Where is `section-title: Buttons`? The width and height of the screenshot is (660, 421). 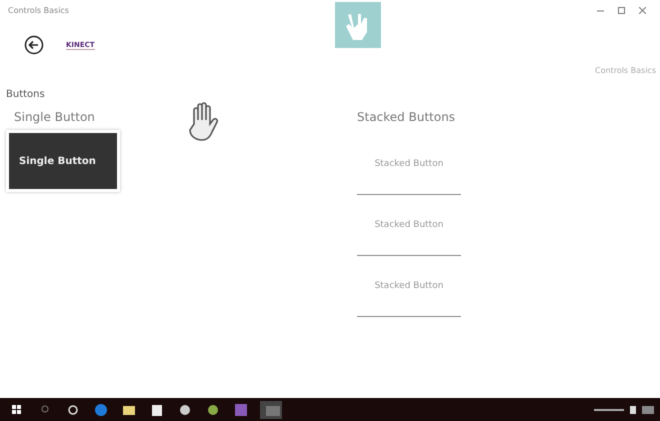 section-title: Buttons is located at coordinates (25, 94).